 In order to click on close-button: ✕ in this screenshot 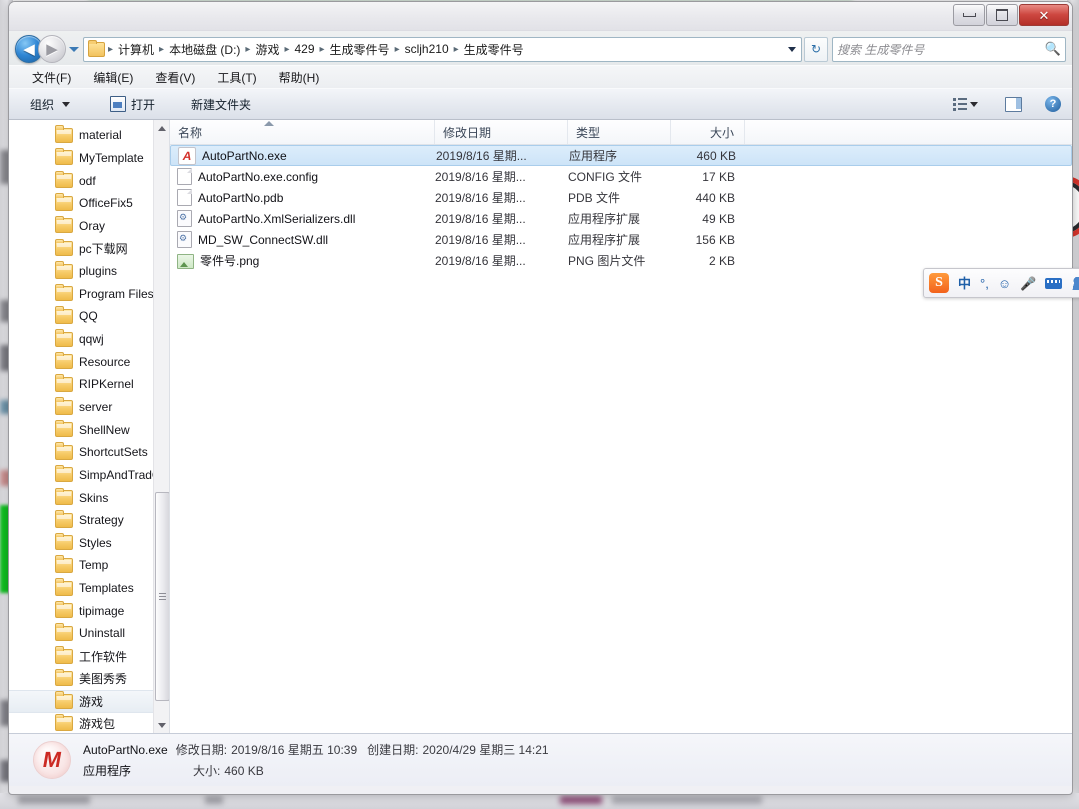, I will do `click(1044, 15)`.